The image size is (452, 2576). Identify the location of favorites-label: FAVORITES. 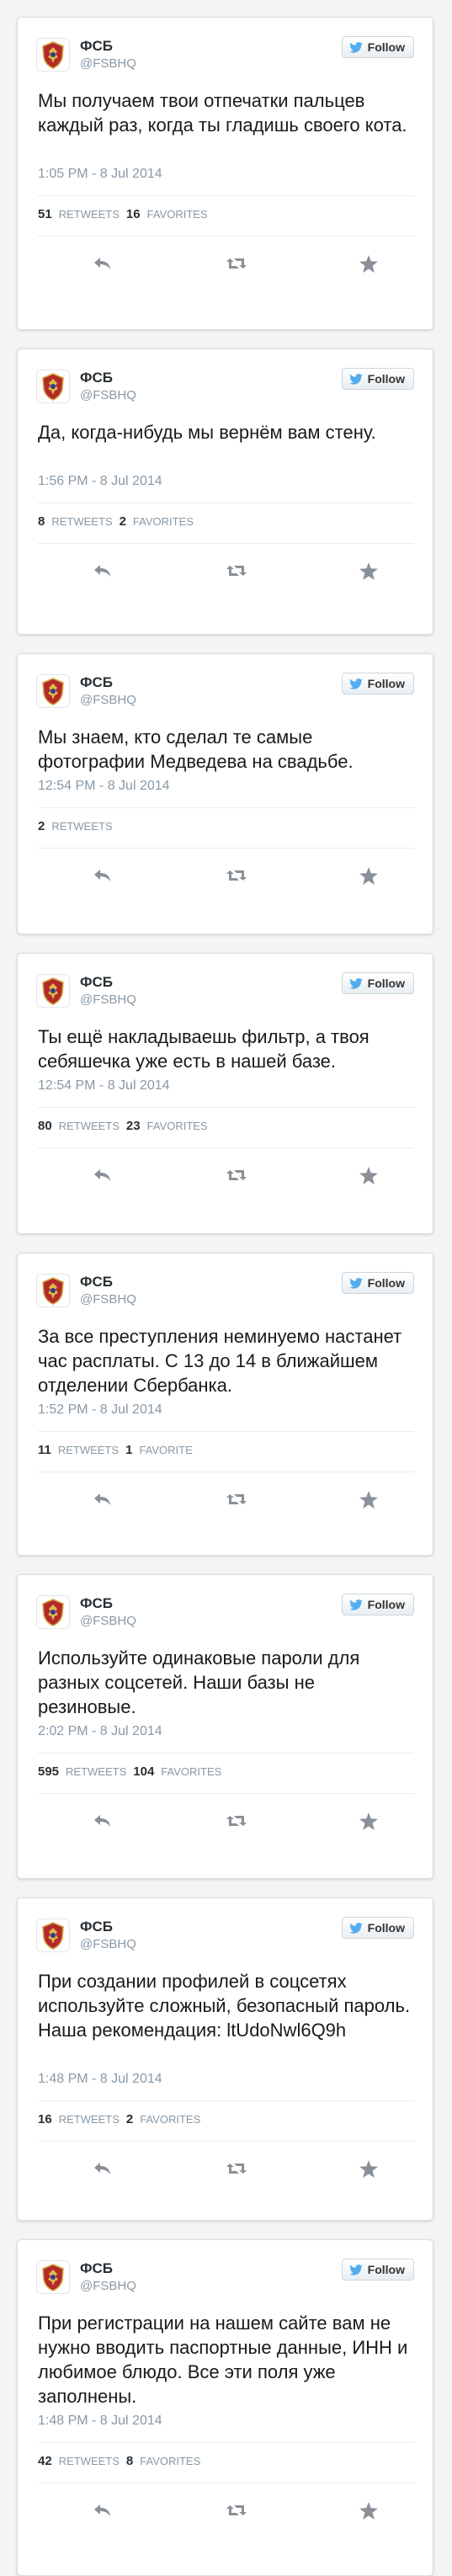
(191, 1771).